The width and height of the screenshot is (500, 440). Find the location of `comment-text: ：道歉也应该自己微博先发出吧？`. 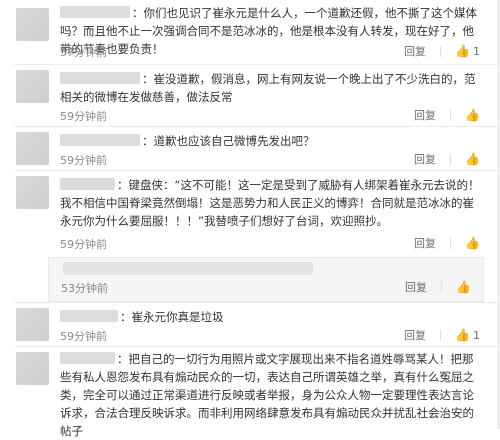

comment-text: ：道歉也应该自己微博先发出吧？ is located at coordinates (228, 141).